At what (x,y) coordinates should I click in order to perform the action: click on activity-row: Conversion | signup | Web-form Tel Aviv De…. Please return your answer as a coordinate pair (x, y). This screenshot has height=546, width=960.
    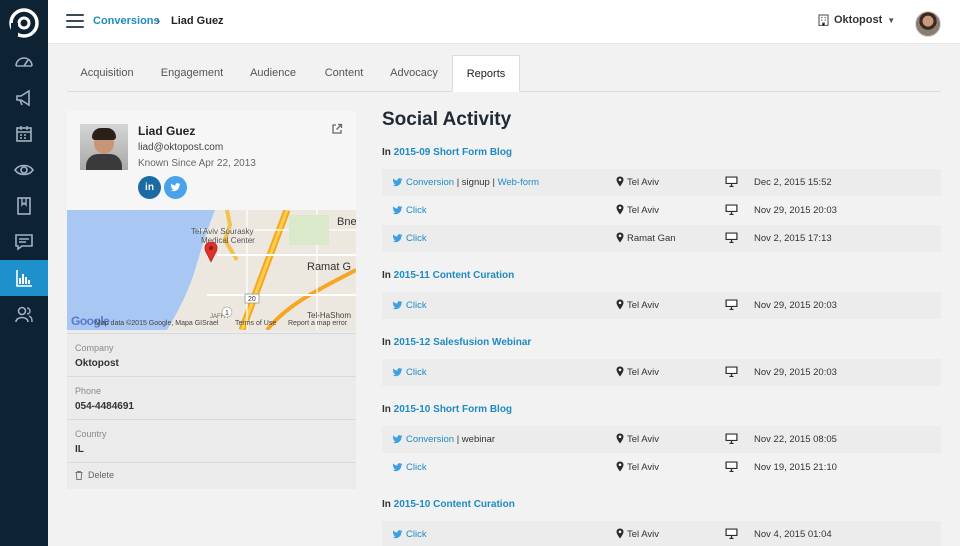
    Looking at the image, I should click on (661, 182).